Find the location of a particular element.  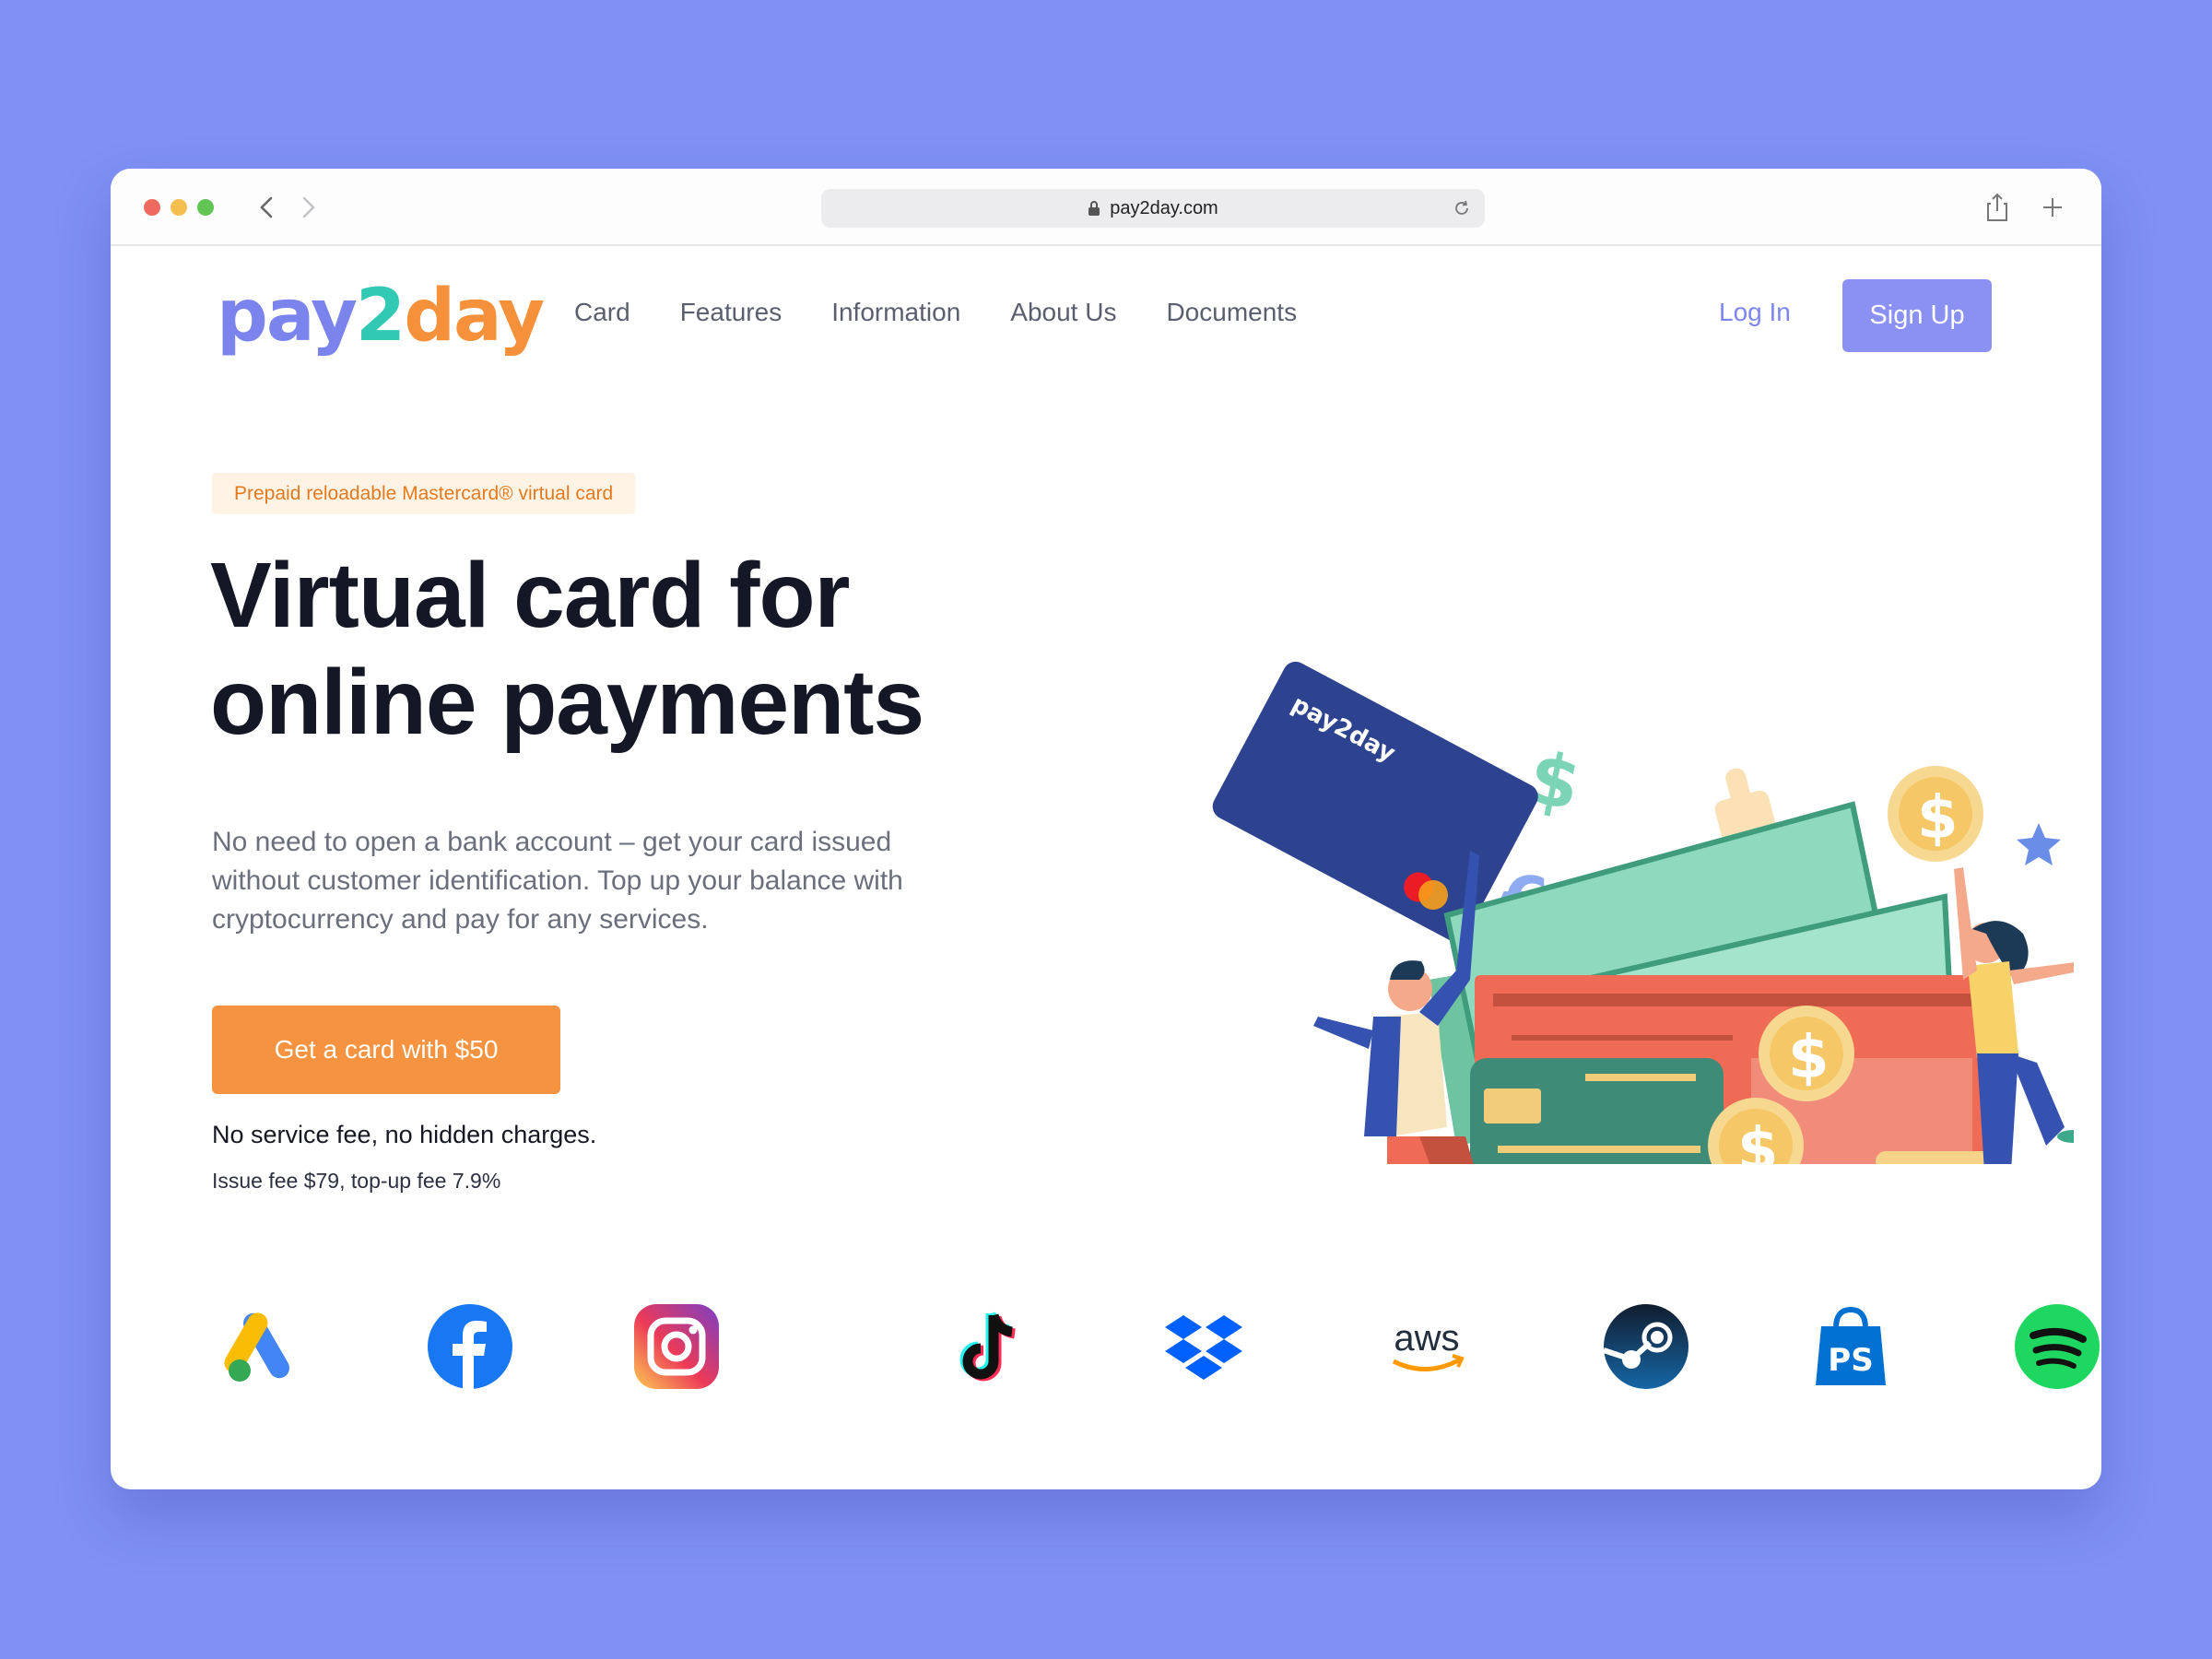

login-link: Log In is located at coordinates (1755, 312).